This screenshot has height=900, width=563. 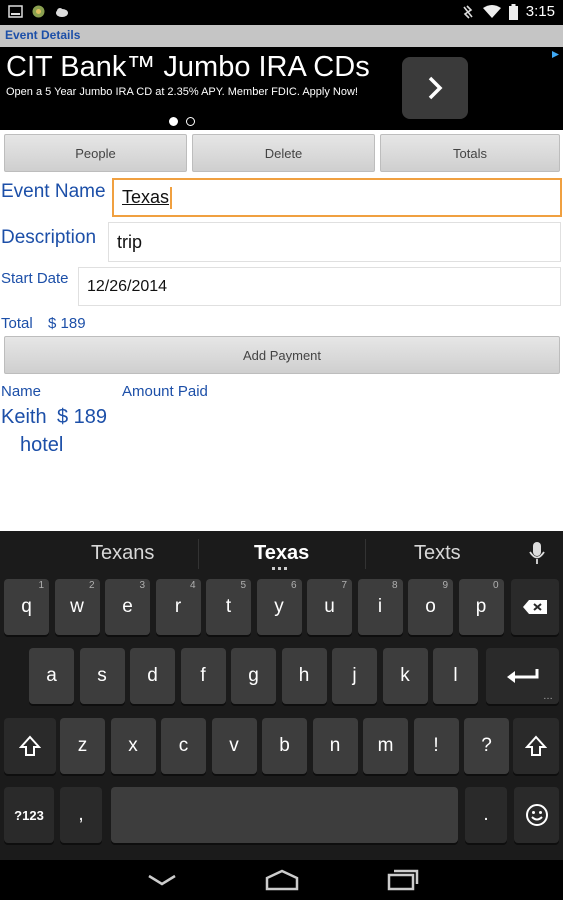 What do you see at coordinates (183, 746) in the screenshot?
I see `key-c: c` at bounding box center [183, 746].